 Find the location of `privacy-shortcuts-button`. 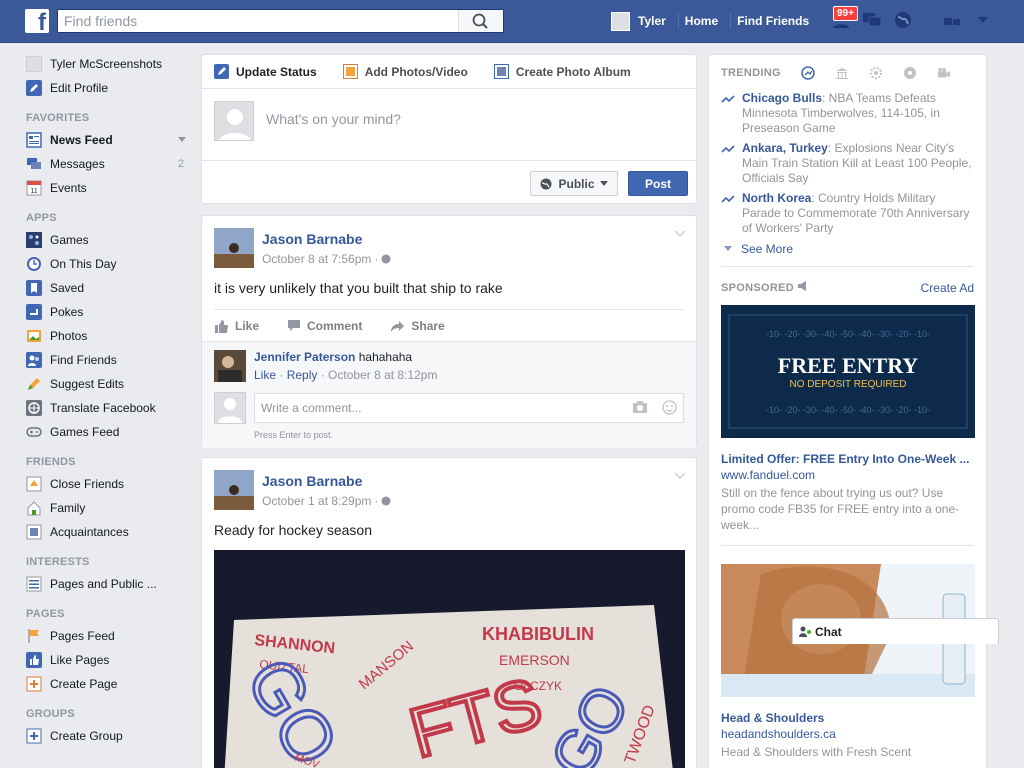

privacy-shortcuts-button is located at coordinates (952, 20).